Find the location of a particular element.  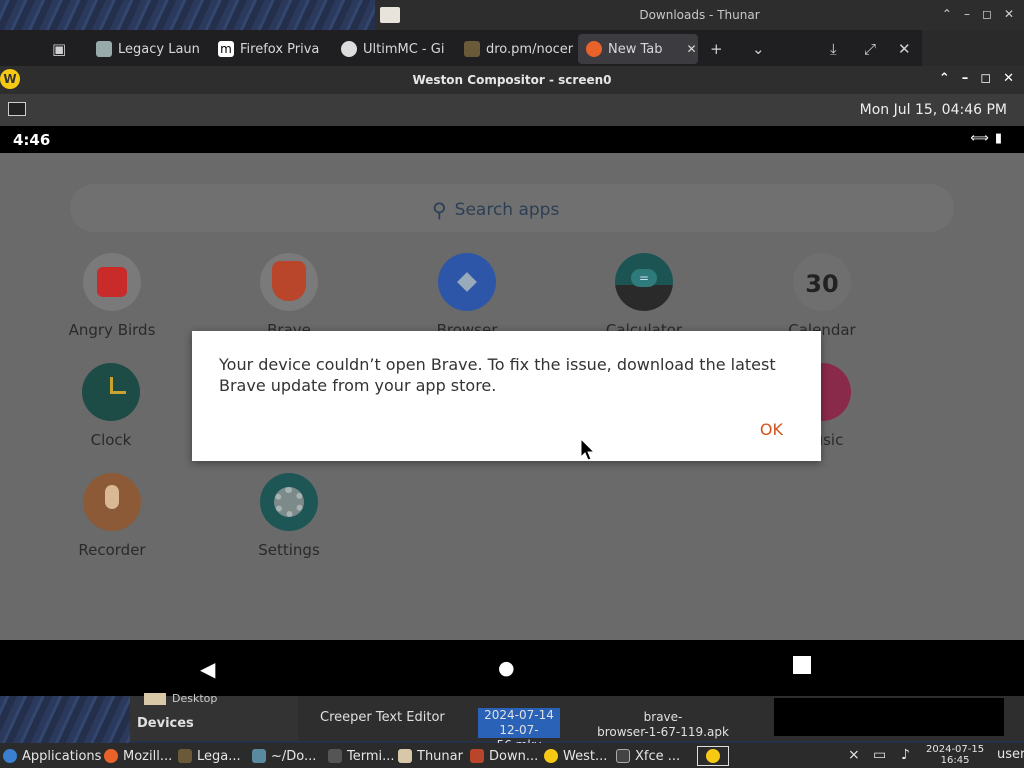

app-browser: Browser is located at coordinates (467, 296).